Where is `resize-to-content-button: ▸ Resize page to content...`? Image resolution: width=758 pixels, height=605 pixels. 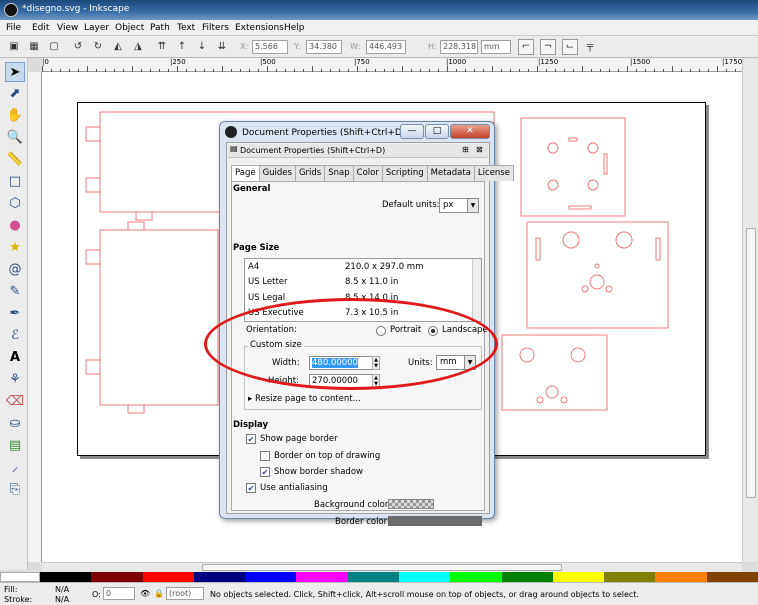 resize-to-content-button: ▸ Resize page to content... is located at coordinates (304, 399).